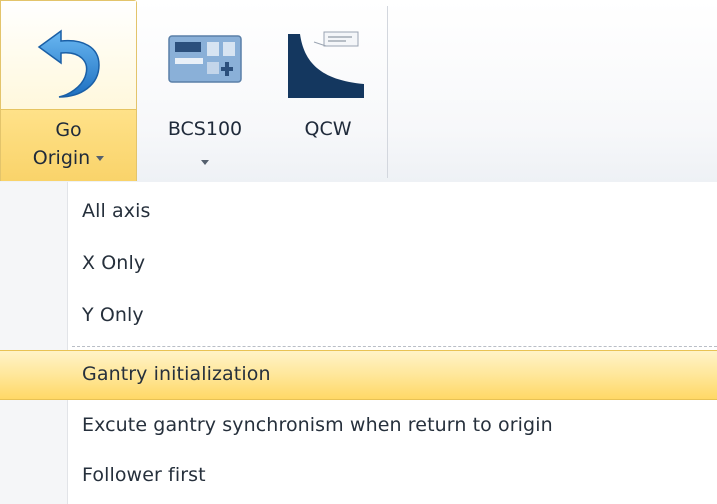 The height and width of the screenshot is (504, 717). Describe the element at coordinates (144, 475) in the screenshot. I see `menu-item-label: Follower first` at that location.